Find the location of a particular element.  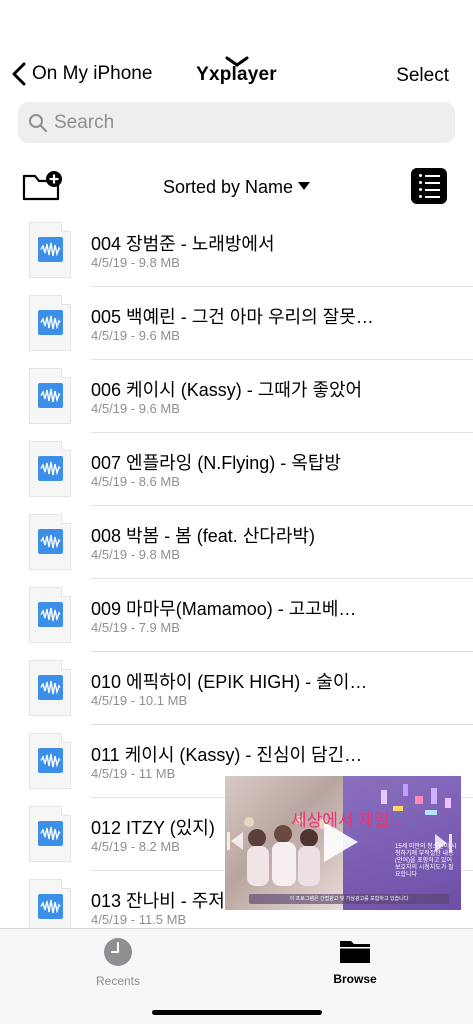

nav-bar: On My iPhone Yxplayer Select is located at coordinates (236, 75).